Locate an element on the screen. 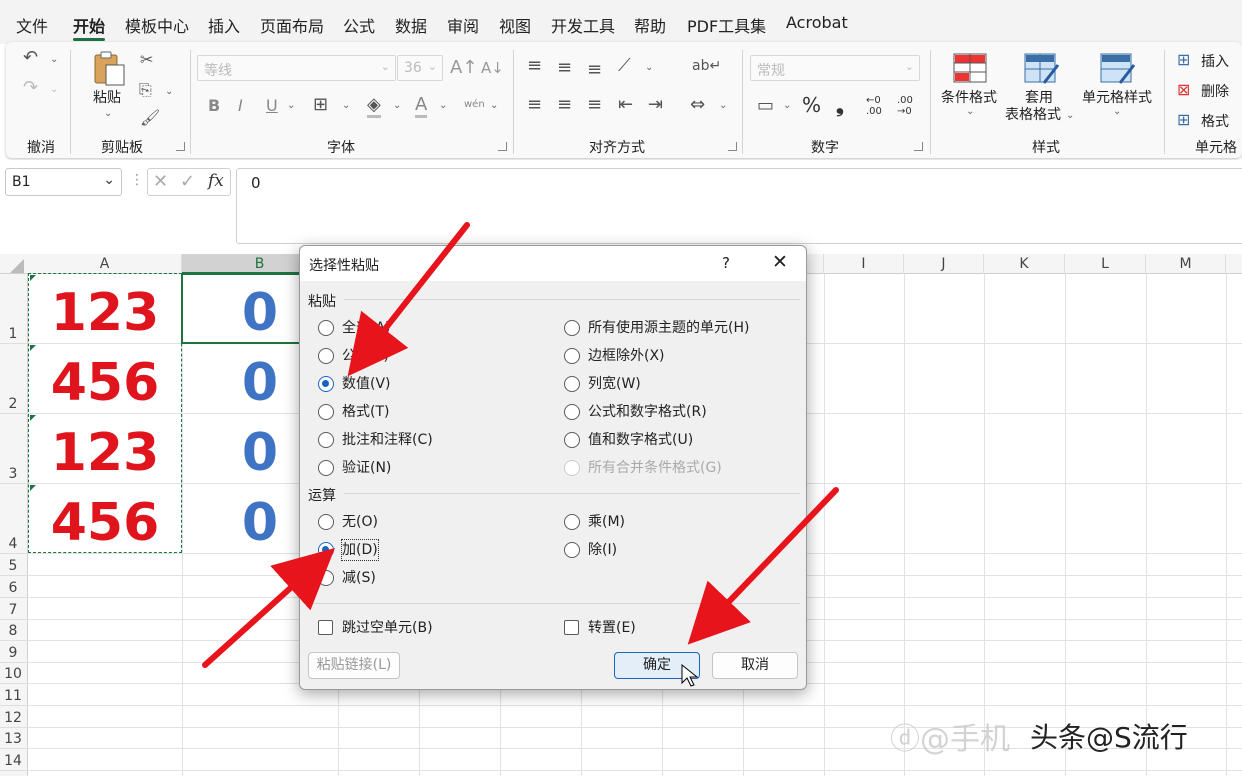  increase-indent-icon: ⇥ is located at coordinates (655, 105).